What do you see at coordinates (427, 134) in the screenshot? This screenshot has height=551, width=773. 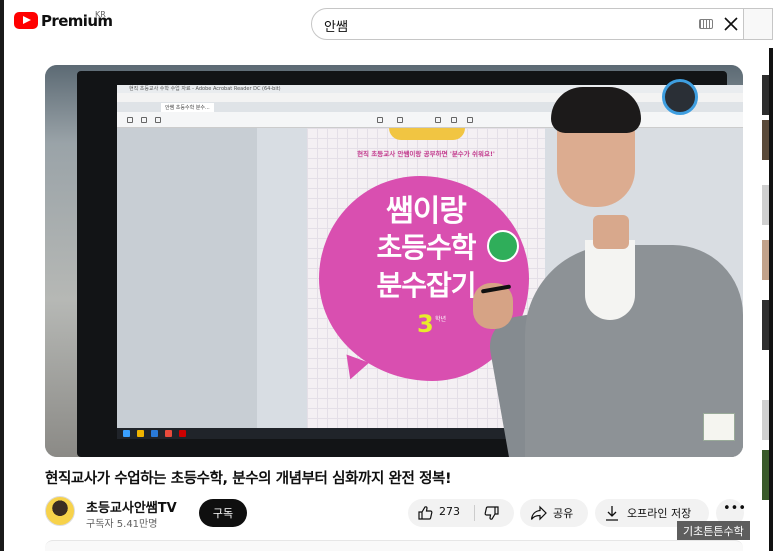 I see `cover-top-band` at bounding box center [427, 134].